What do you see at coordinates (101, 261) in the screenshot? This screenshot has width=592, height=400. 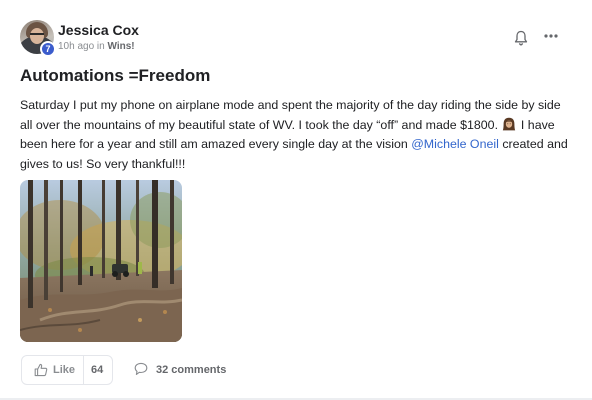 I see `post-photo` at bounding box center [101, 261].